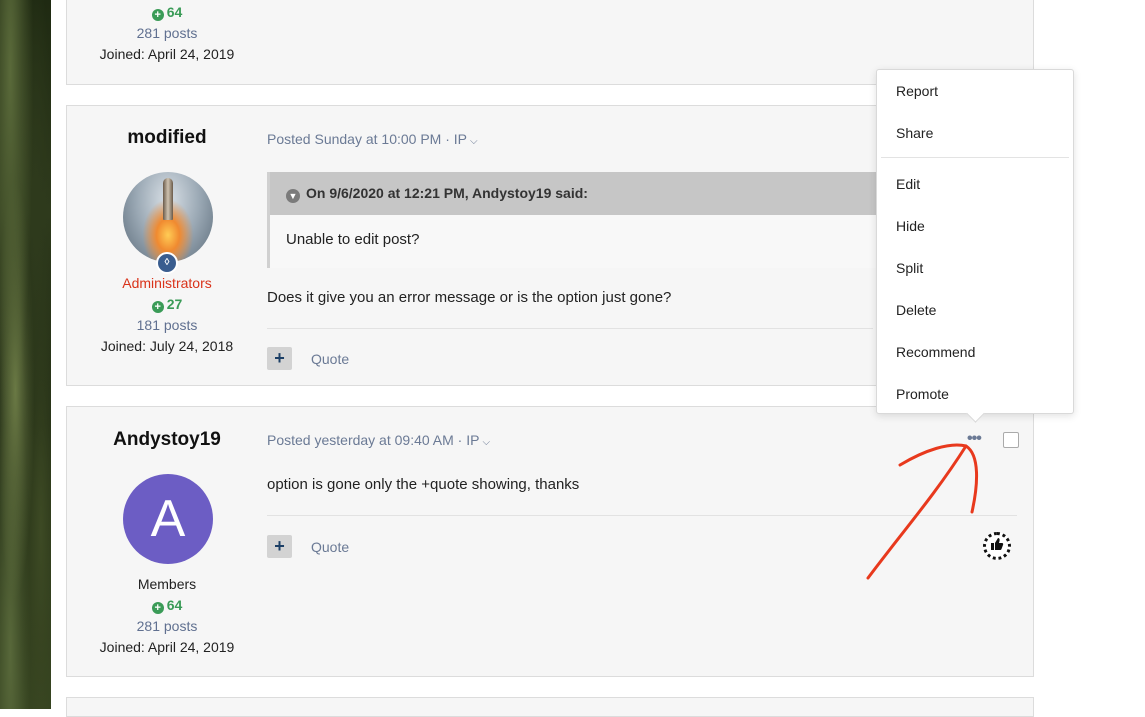 The height and width of the screenshot is (717, 1145). I want to click on menu-item-hide: Hide, so click(910, 226).